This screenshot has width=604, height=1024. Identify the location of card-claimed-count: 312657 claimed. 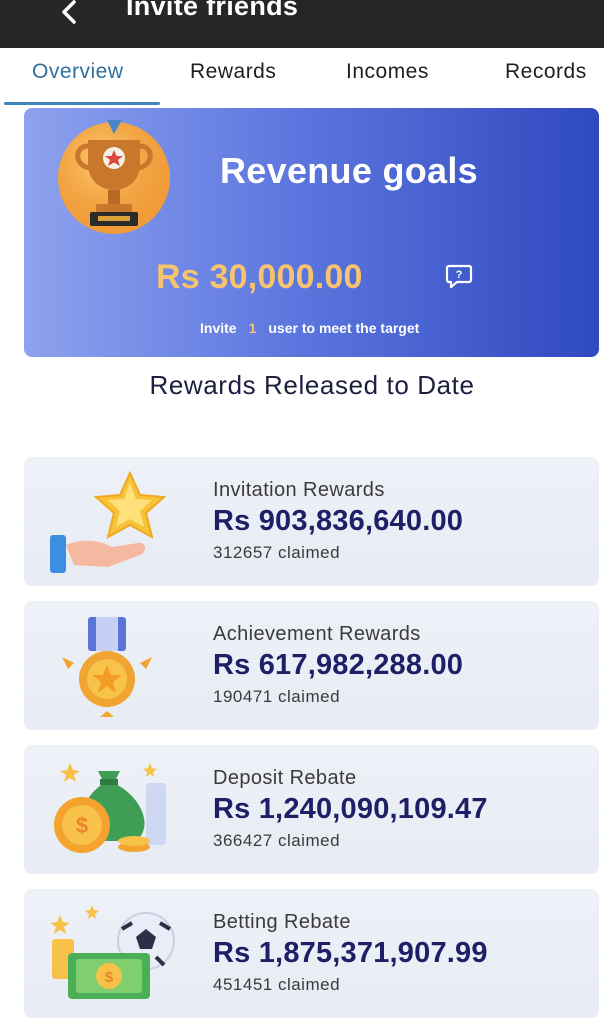
(277, 552).